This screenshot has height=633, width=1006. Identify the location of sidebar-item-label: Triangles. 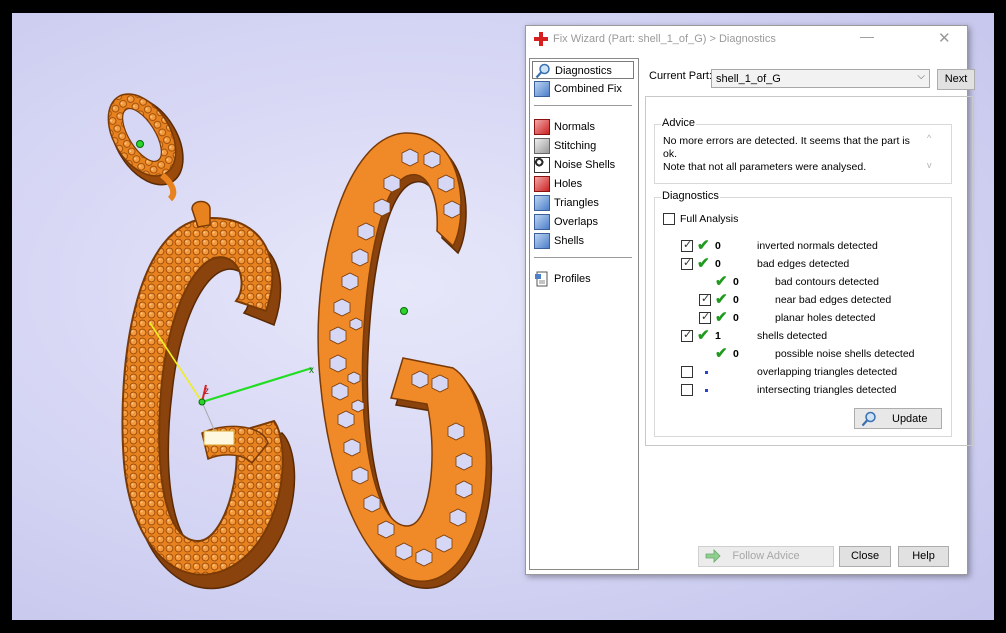
(576, 203).